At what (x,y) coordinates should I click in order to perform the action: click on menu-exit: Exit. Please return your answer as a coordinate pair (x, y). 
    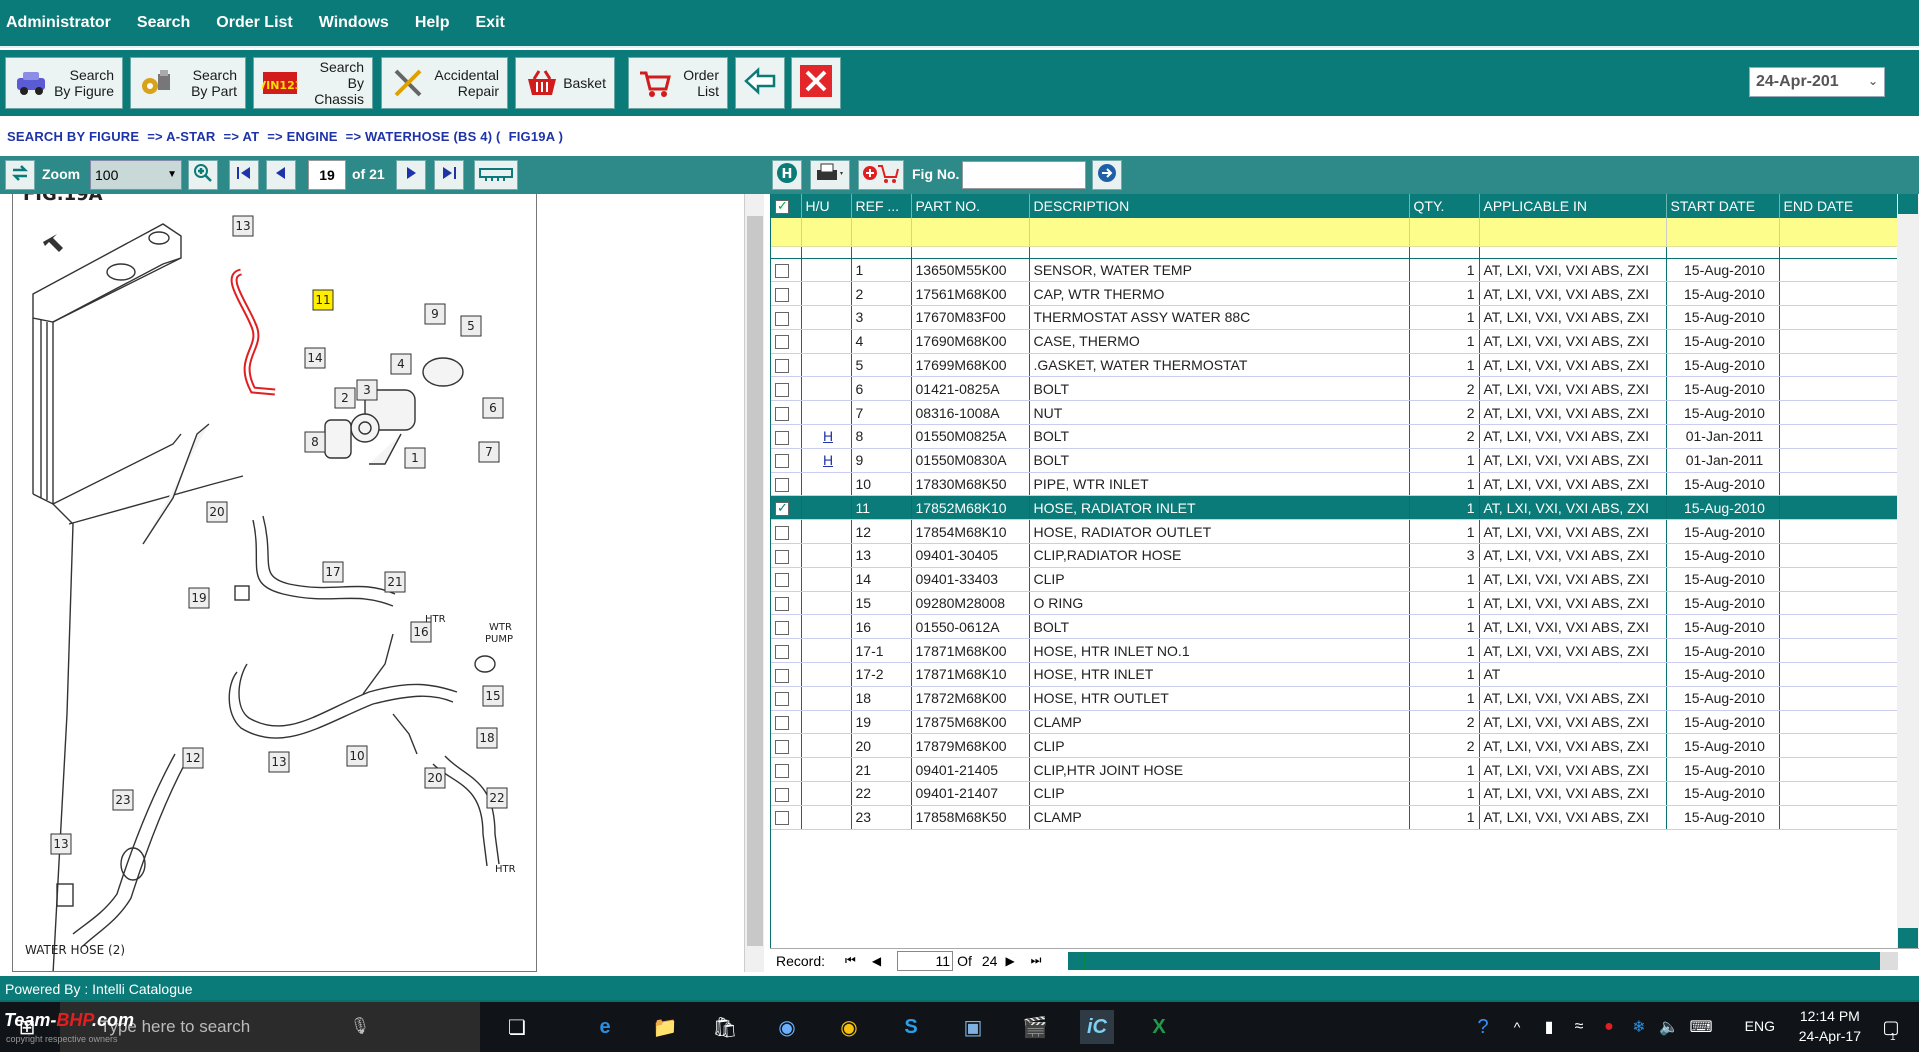
    Looking at the image, I should click on (490, 23).